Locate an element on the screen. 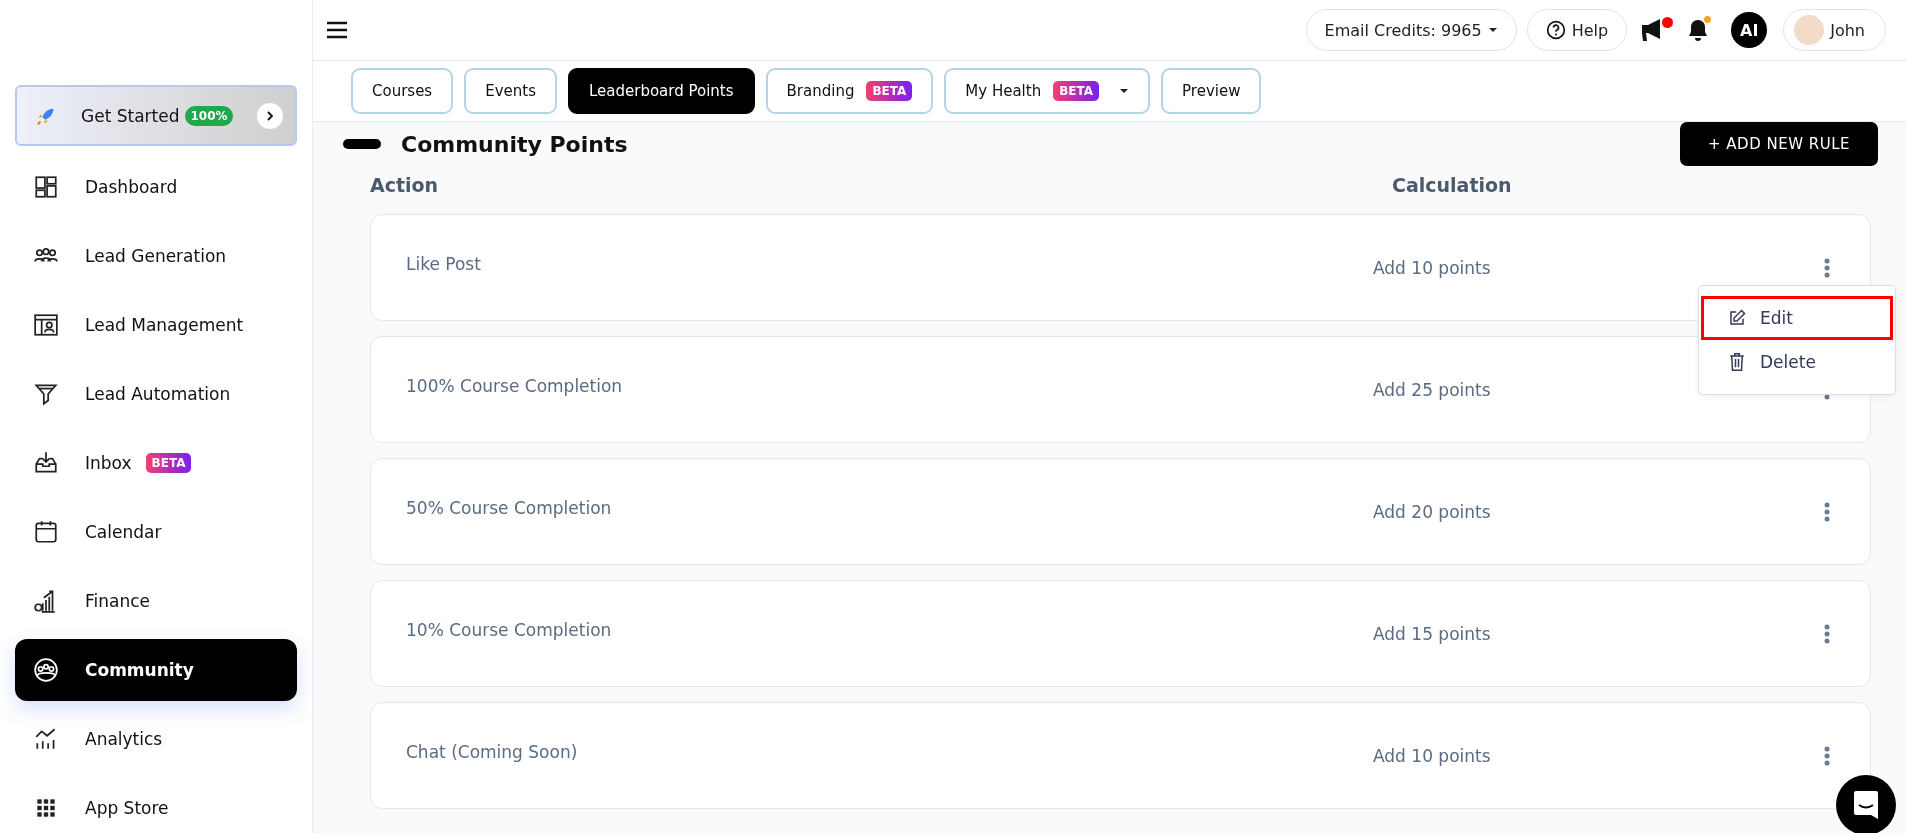 The height and width of the screenshot is (833, 1906). sidebar-item: Lead Management is located at coordinates (156, 325).